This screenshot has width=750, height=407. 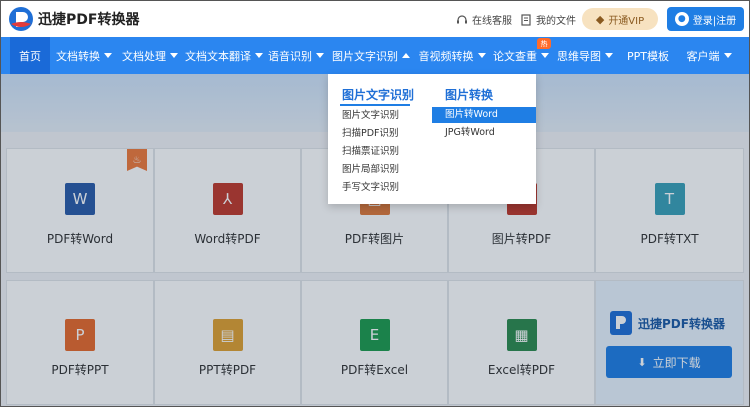 What do you see at coordinates (492, 21) in the screenshot?
I see `customer-service-label: 在线客服` at bounding box center [492, 21].